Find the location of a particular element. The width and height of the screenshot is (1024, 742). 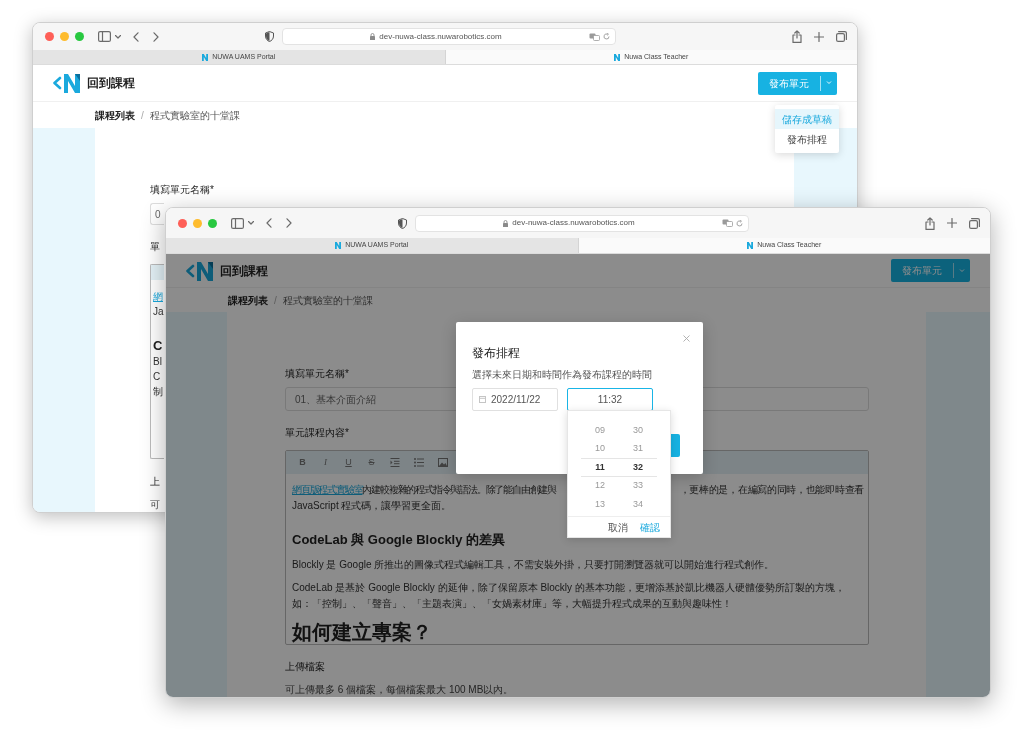

editor-box: 網 Ja C Bl C 制 is located at coordinates (157, 361).